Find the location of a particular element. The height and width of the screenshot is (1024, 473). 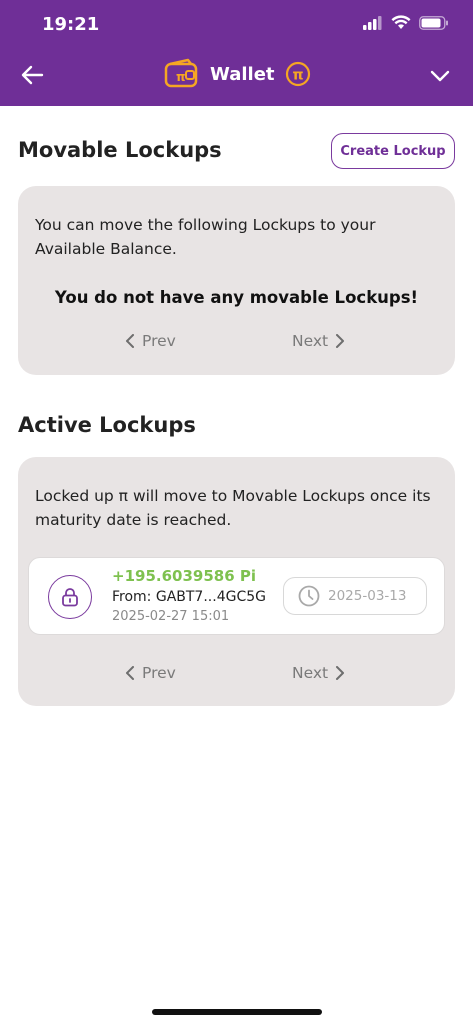

menu-dropdown-button is located at coordinates (440, 76).